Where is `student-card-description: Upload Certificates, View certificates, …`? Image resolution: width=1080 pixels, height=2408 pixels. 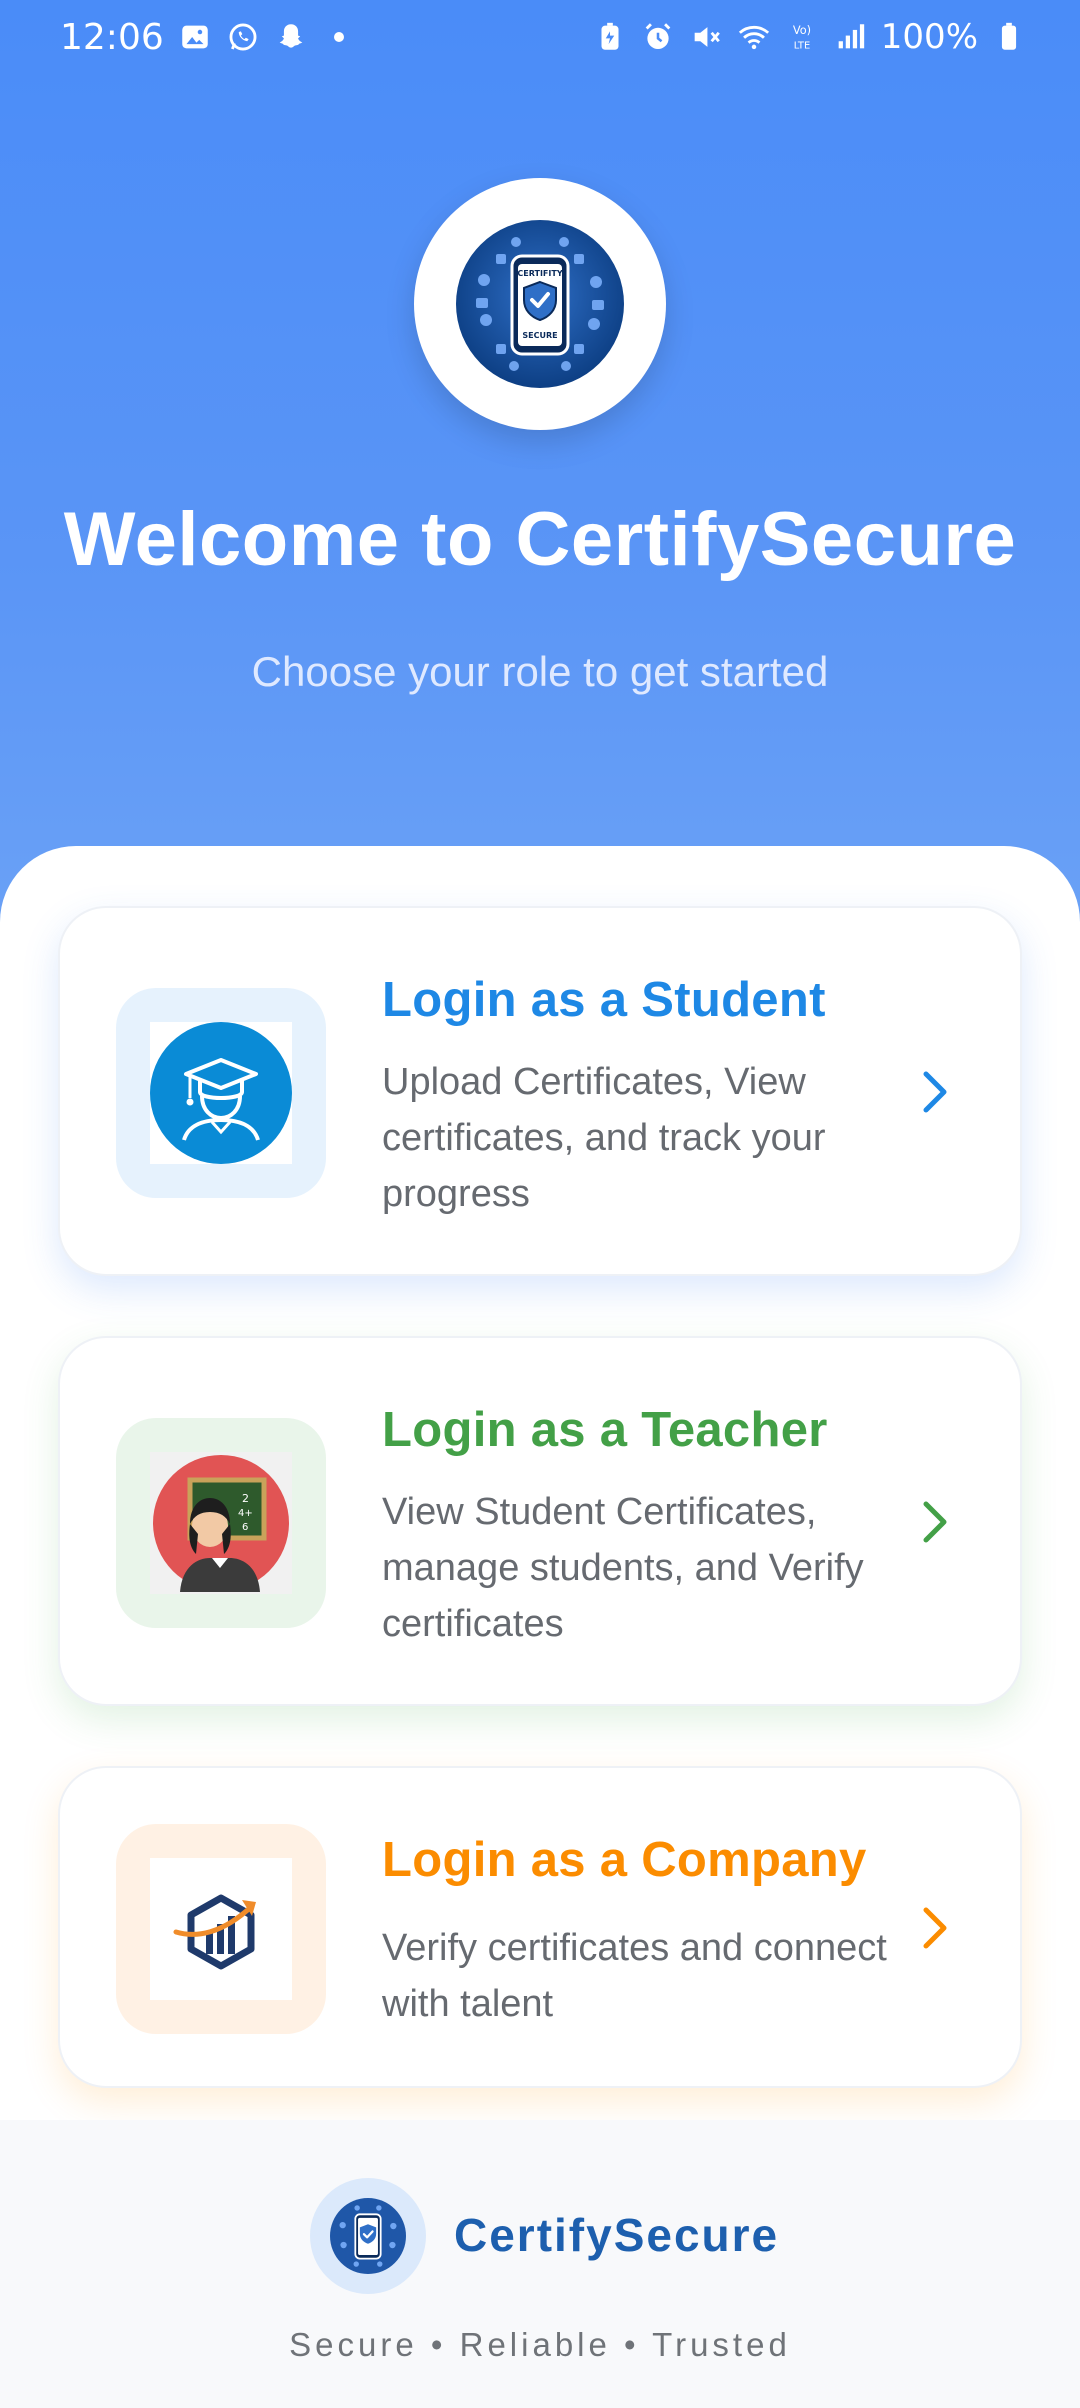
student-card-description: Upload Certificates, View certificates, … is located at coordinates (604, 1138).